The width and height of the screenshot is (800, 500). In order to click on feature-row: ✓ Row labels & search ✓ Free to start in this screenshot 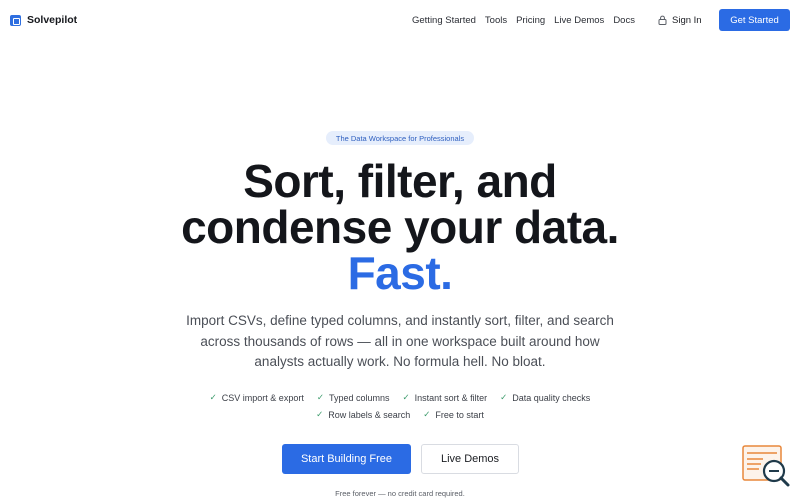, I will do `click(400, 414)`.